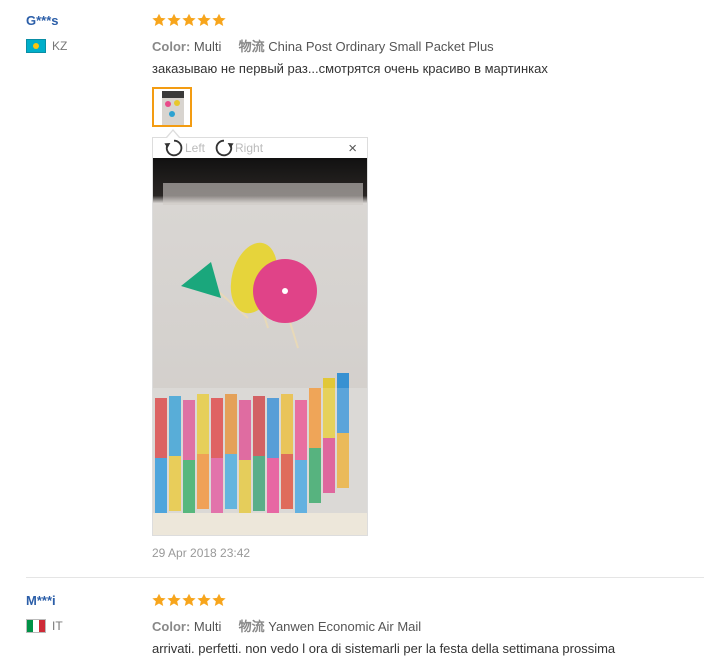 This screenshot has width=704, height=661. I want to click on reviewer-country: IT, so click(44, 626).